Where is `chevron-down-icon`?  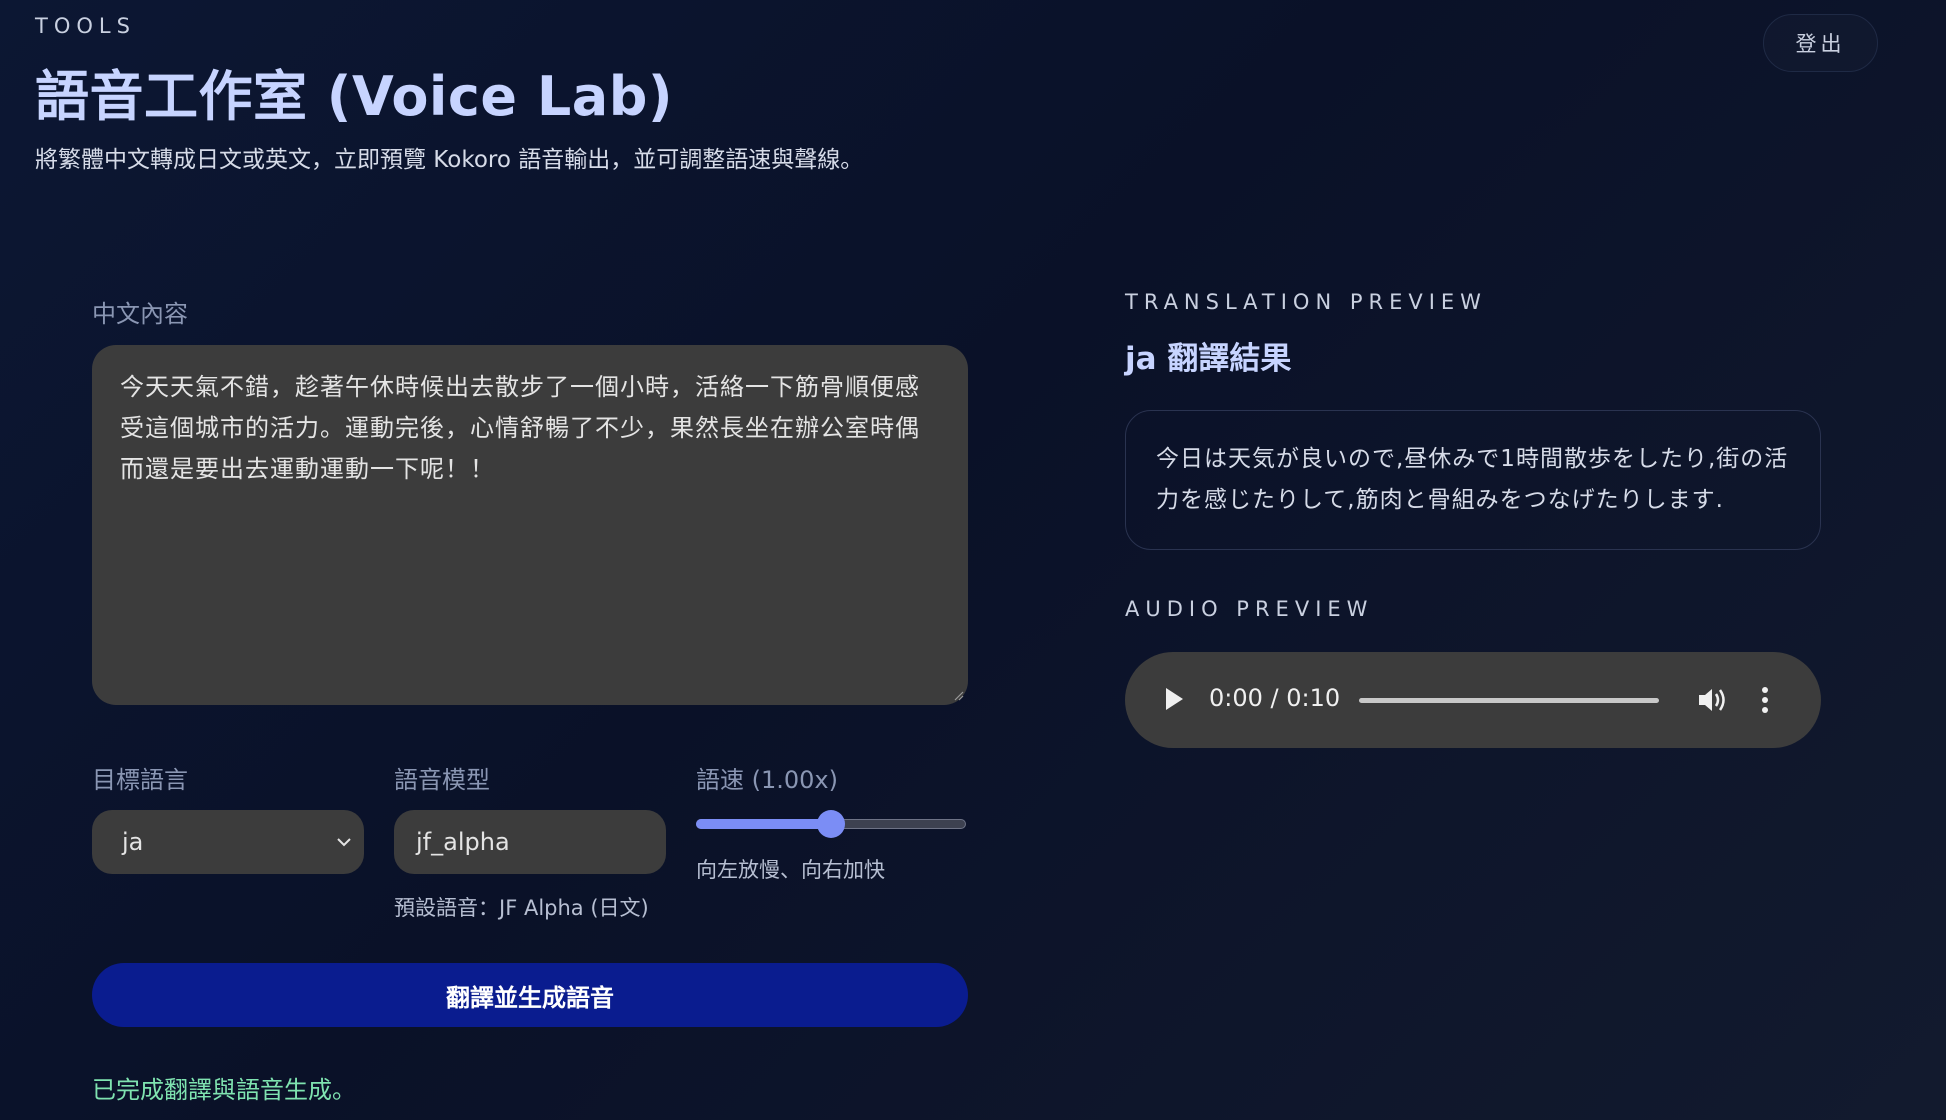 chevron-down-icon is located at coordinates (344, 842).